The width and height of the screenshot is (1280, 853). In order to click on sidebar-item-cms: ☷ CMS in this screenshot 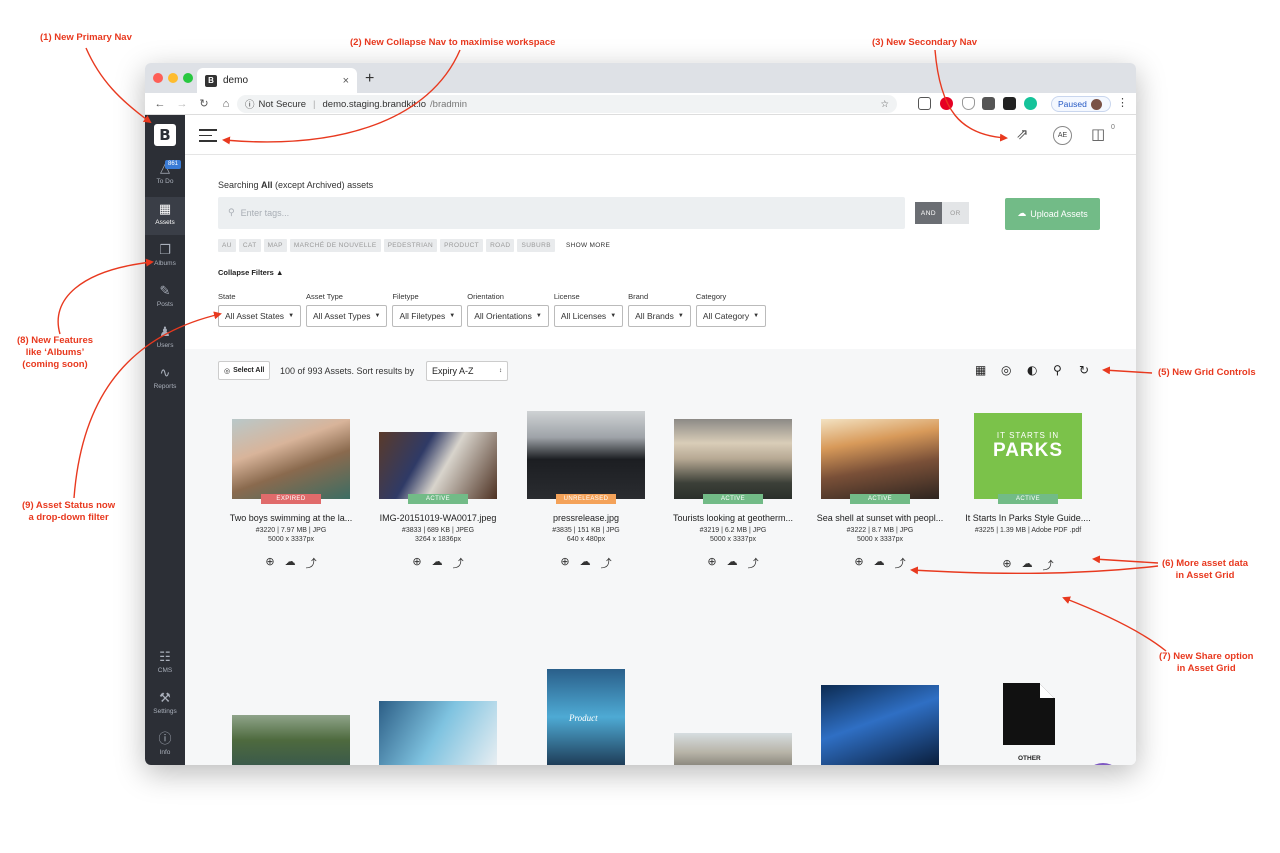, I will do `click(165, 664)`.